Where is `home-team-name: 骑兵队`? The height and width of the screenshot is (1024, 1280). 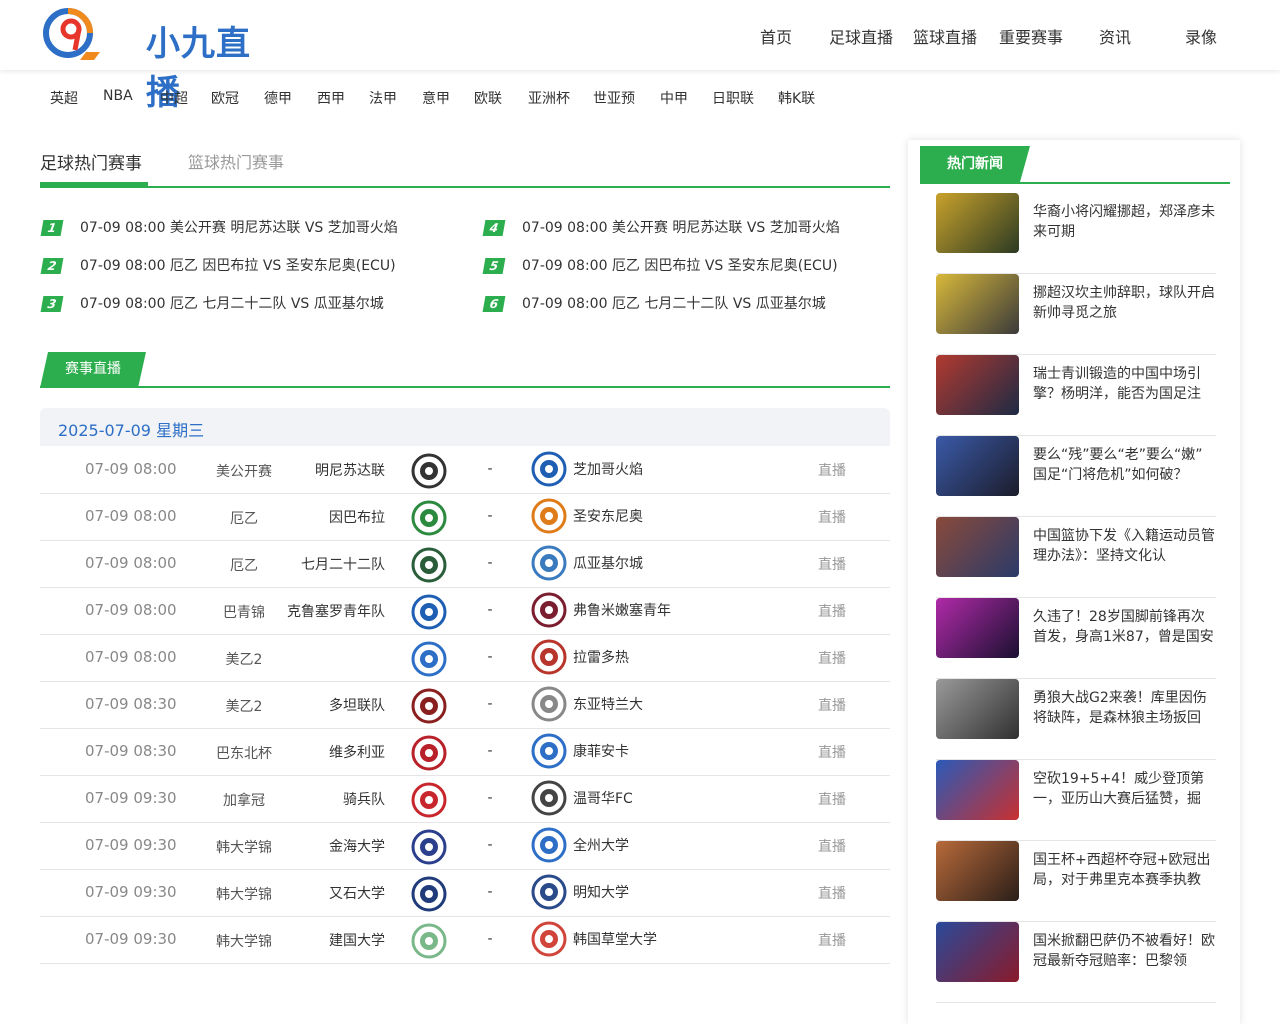 home-team-name: 骑兵队 is located at coordinates (364, 800).